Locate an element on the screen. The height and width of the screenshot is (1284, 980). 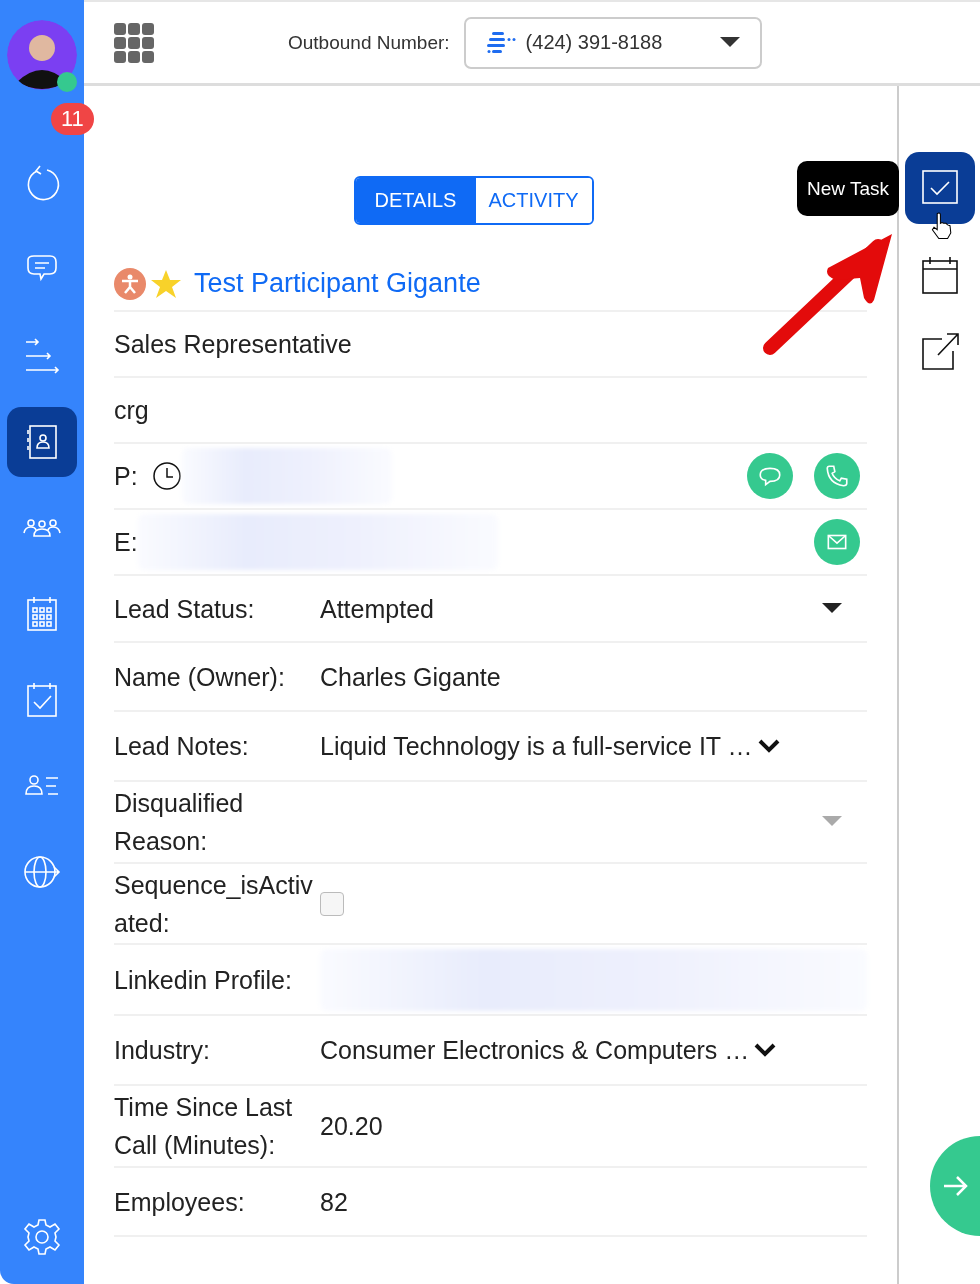
outbound-number-dropdown: (424) 391-8188 is located at coordinates (612, 42).